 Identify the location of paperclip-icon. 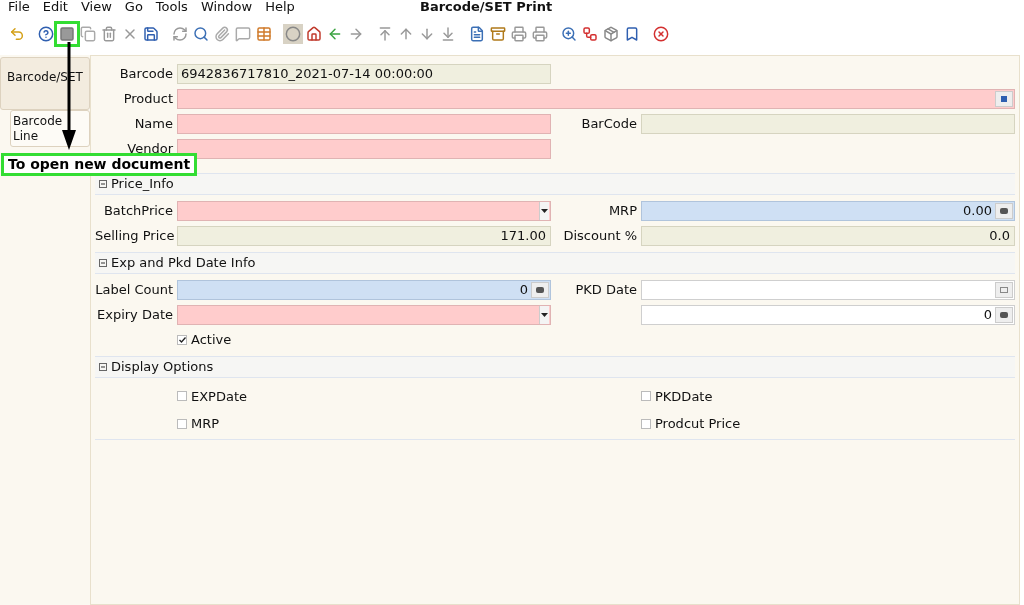
(222, 34).